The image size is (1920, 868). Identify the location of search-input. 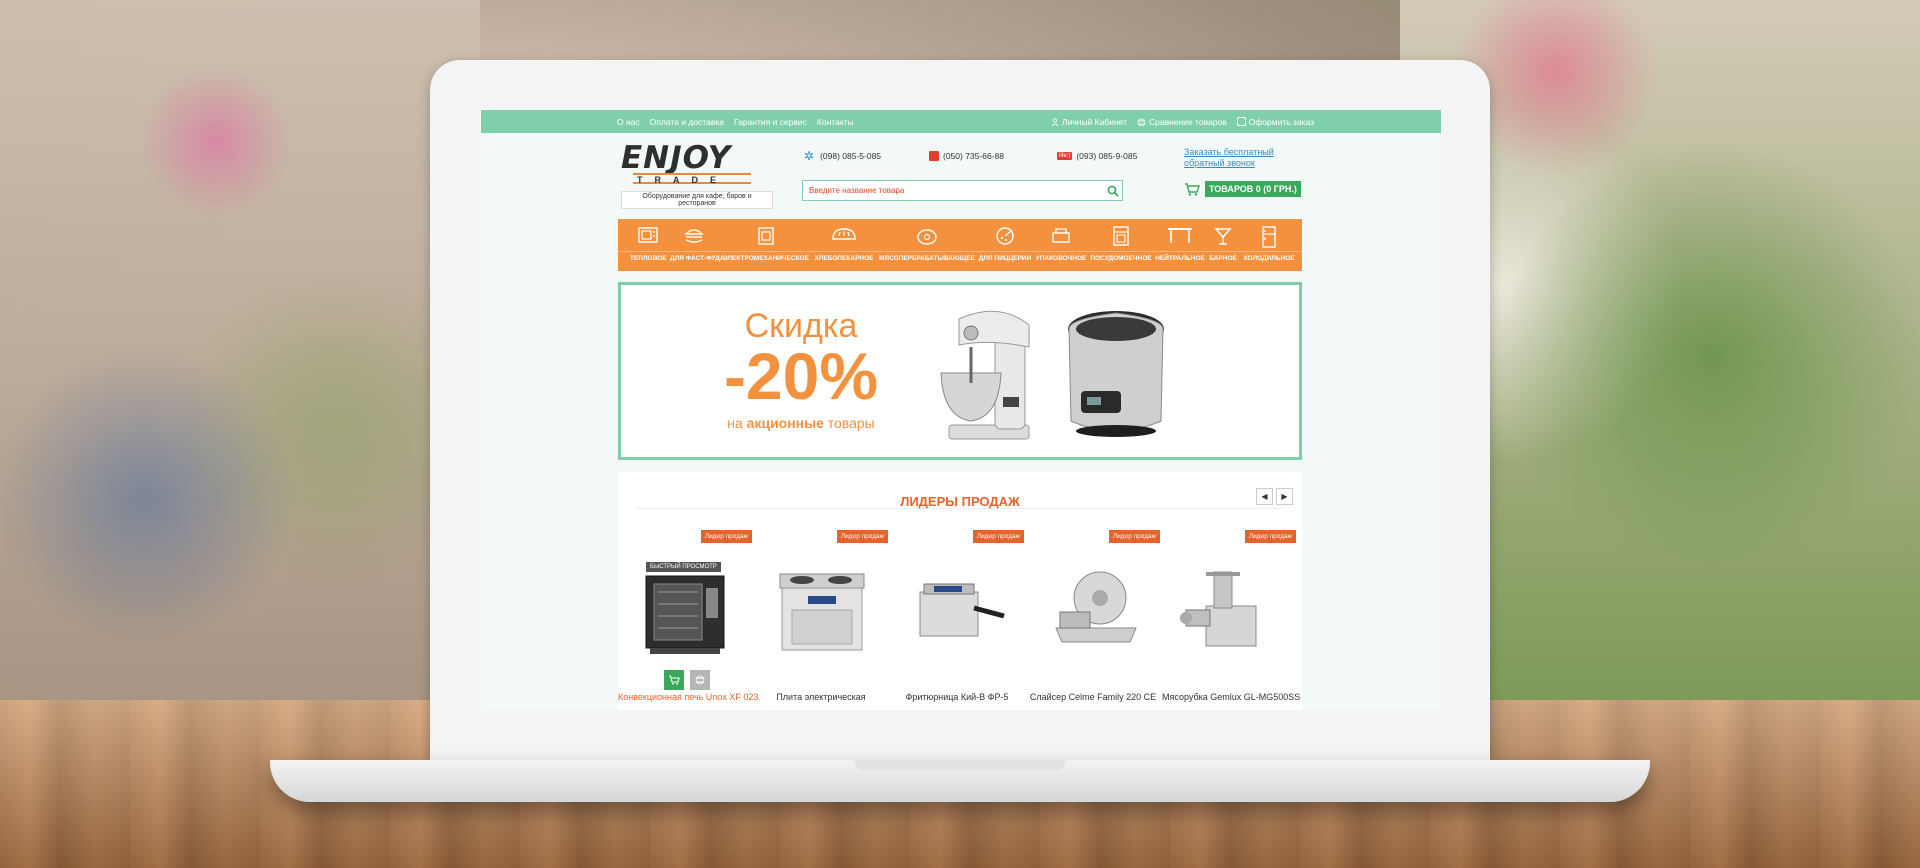
(953, 190).